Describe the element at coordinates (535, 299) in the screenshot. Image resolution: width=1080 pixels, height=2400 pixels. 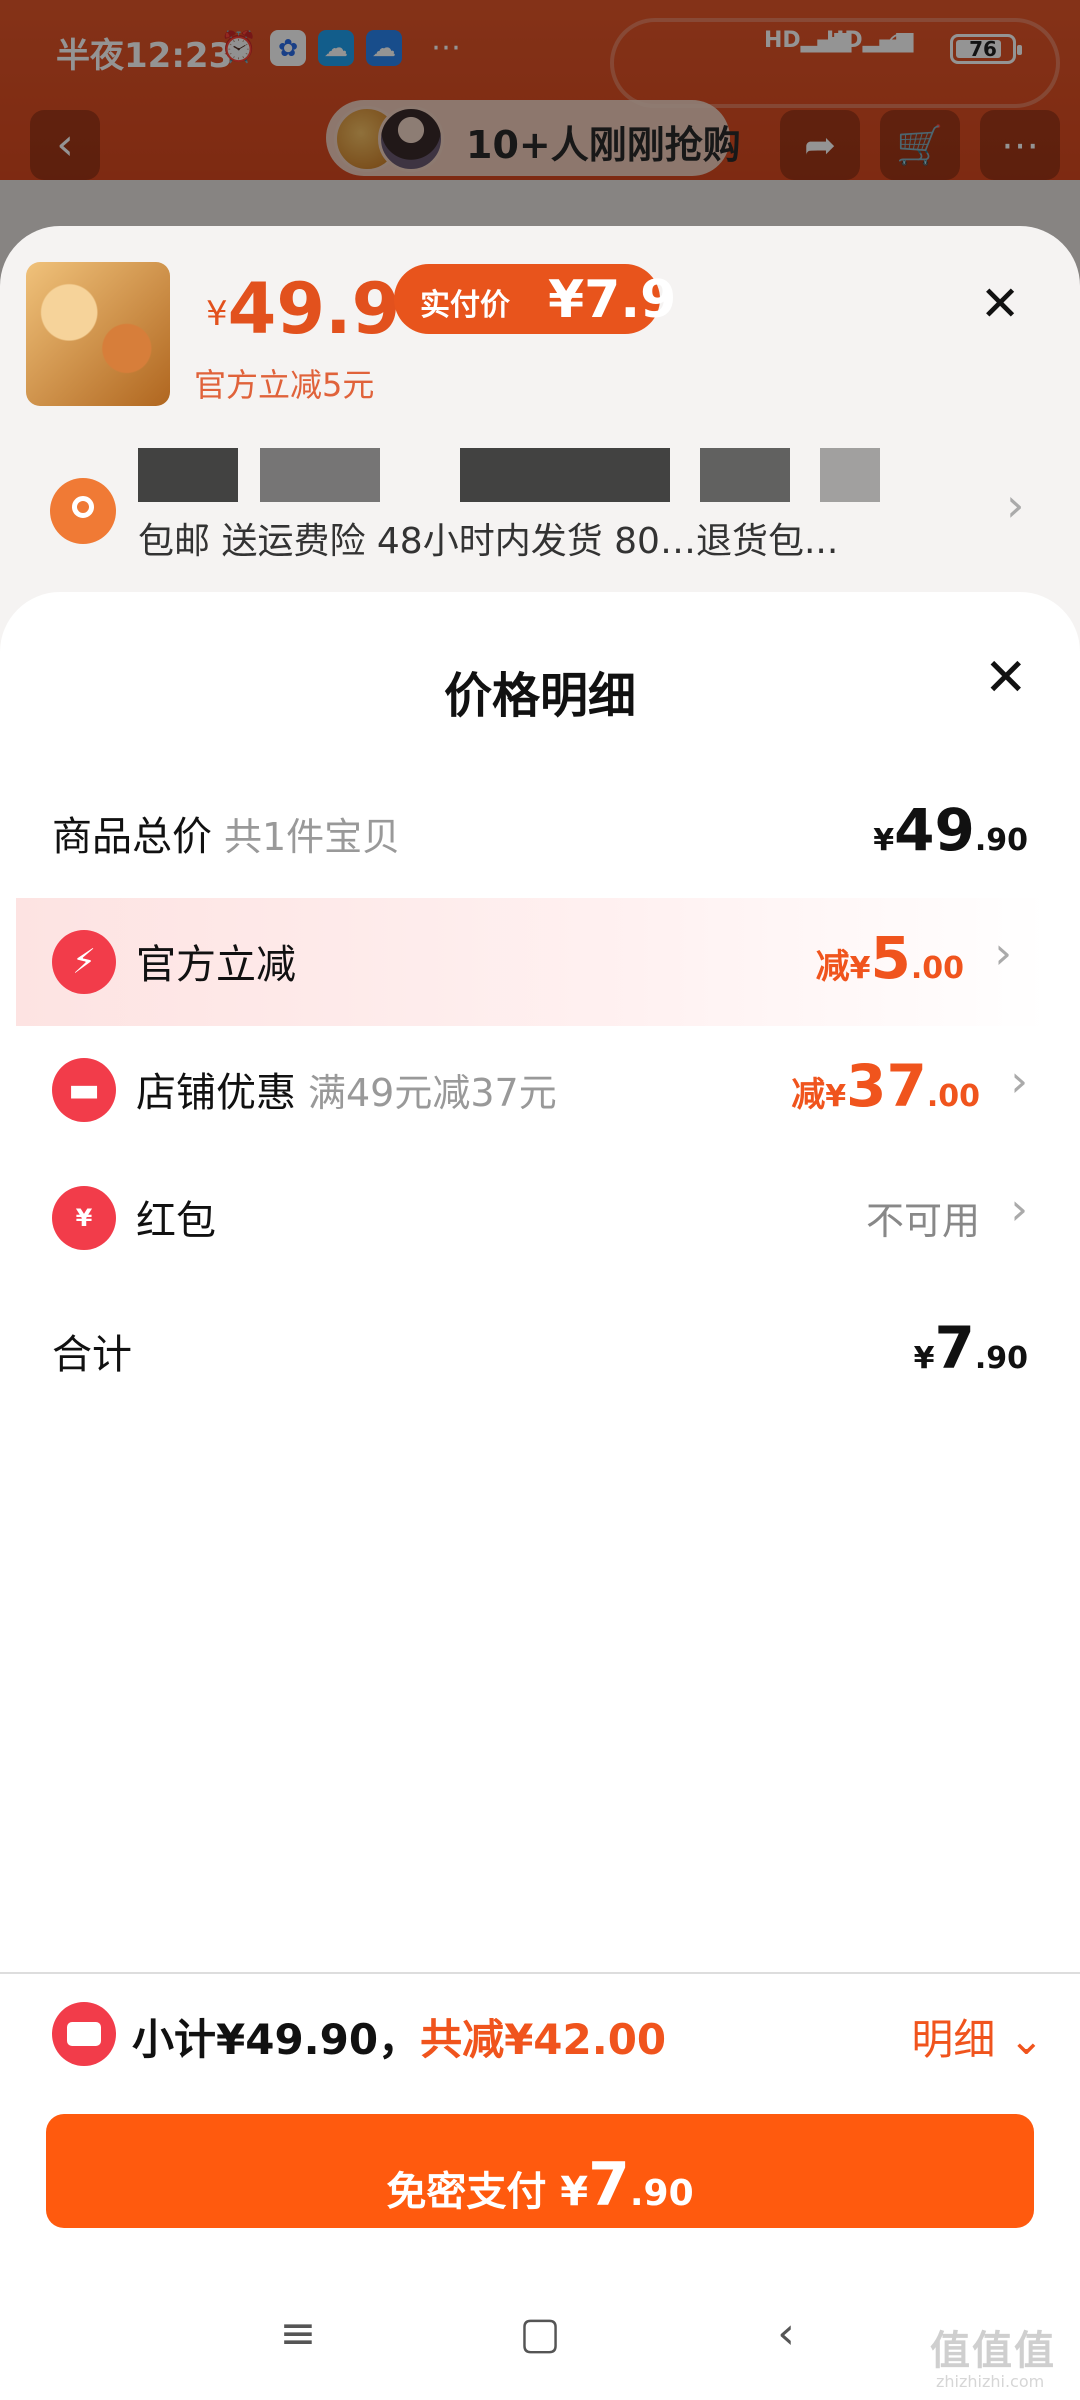
I see `paid-price-badge: 实付价 ¥7.9` at that location.